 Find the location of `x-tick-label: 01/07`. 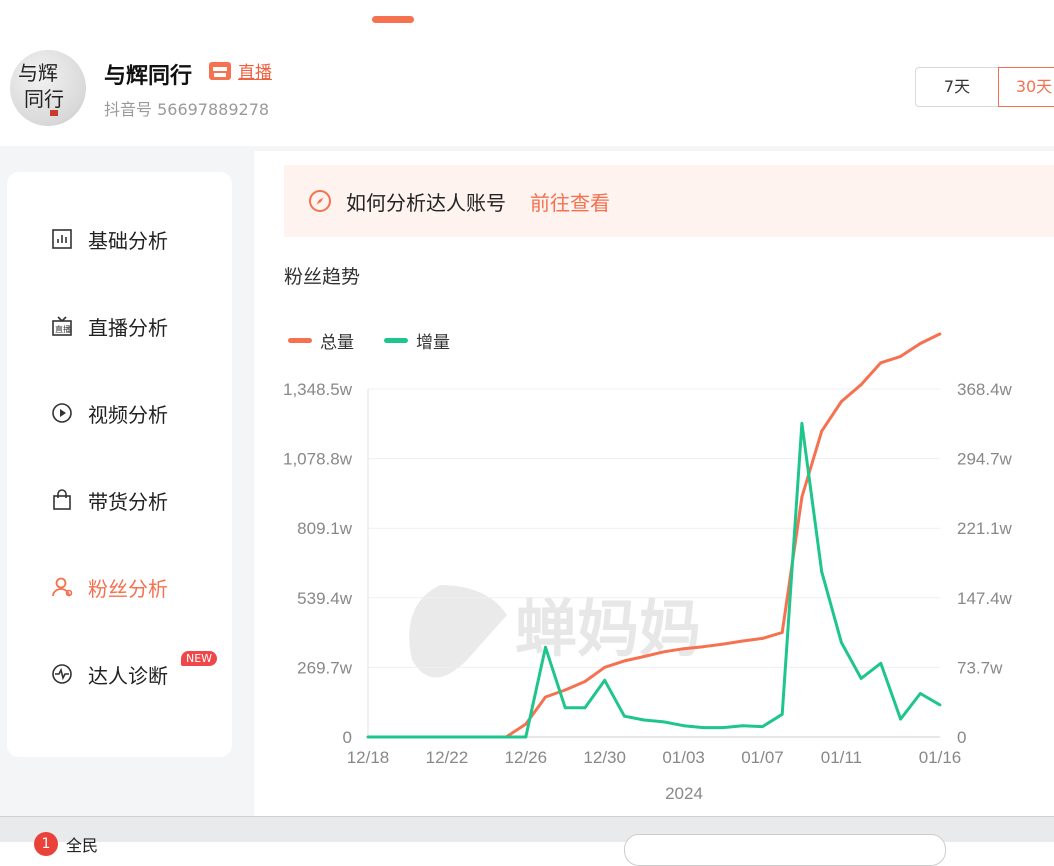

x-tick-label: 01/07 is located at coordinates (762, 757).